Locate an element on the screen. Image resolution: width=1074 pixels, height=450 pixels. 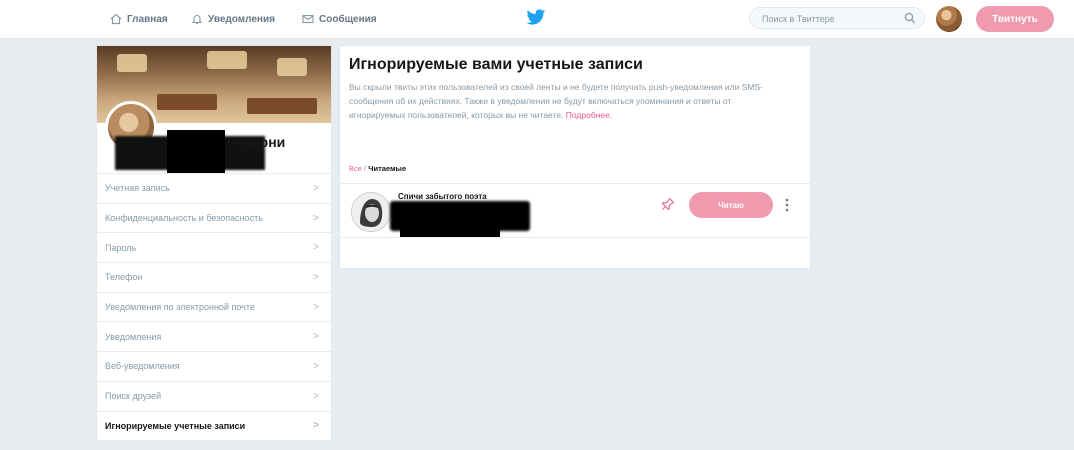
nav-messages-label: Сообщения is located at coordinates (348, 19).